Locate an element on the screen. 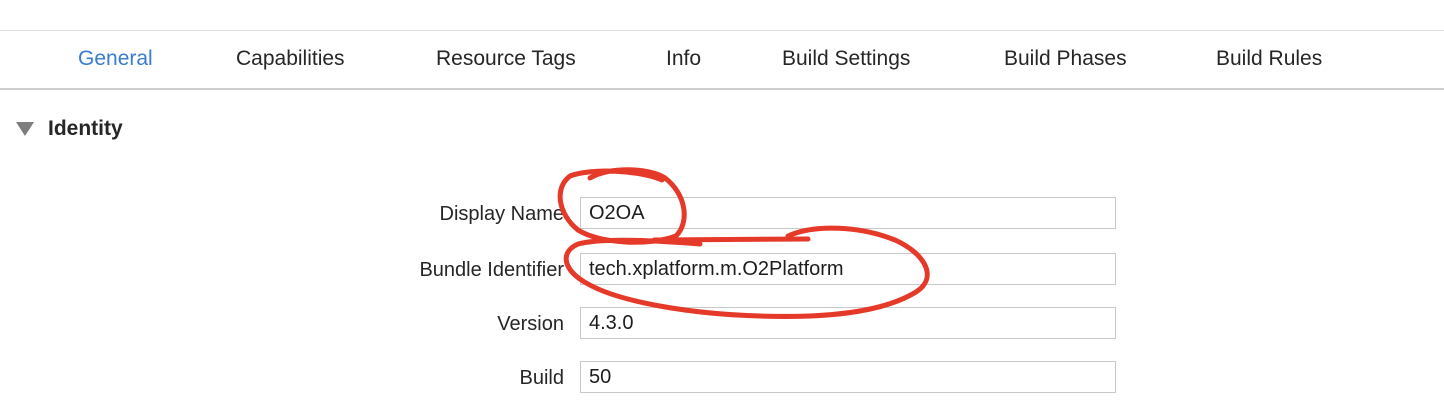  display-name-underline-mark is located at coordinates (731, 239).